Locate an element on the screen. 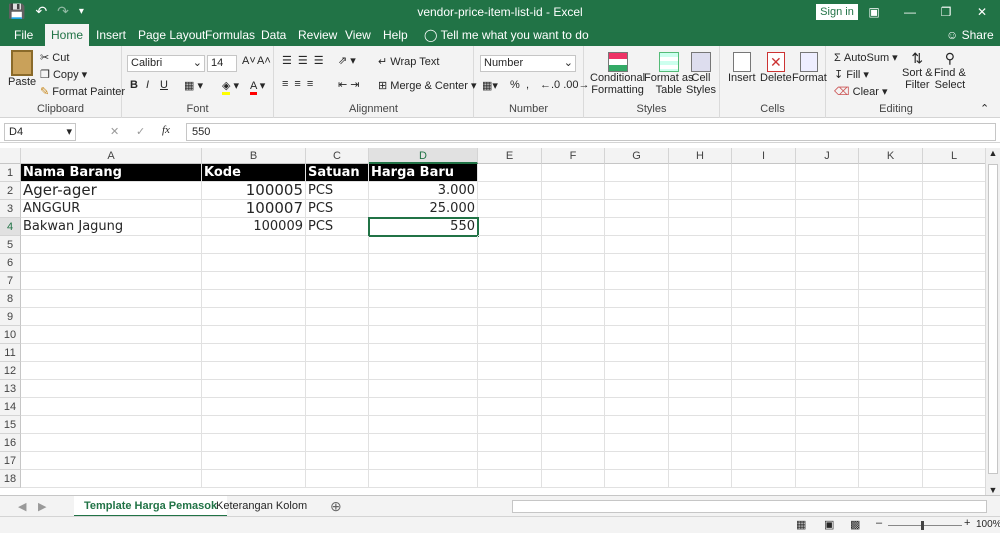 The width and height of the screenshot is (1000, 533). column-header-k: K is located at coordinates (891, 156).